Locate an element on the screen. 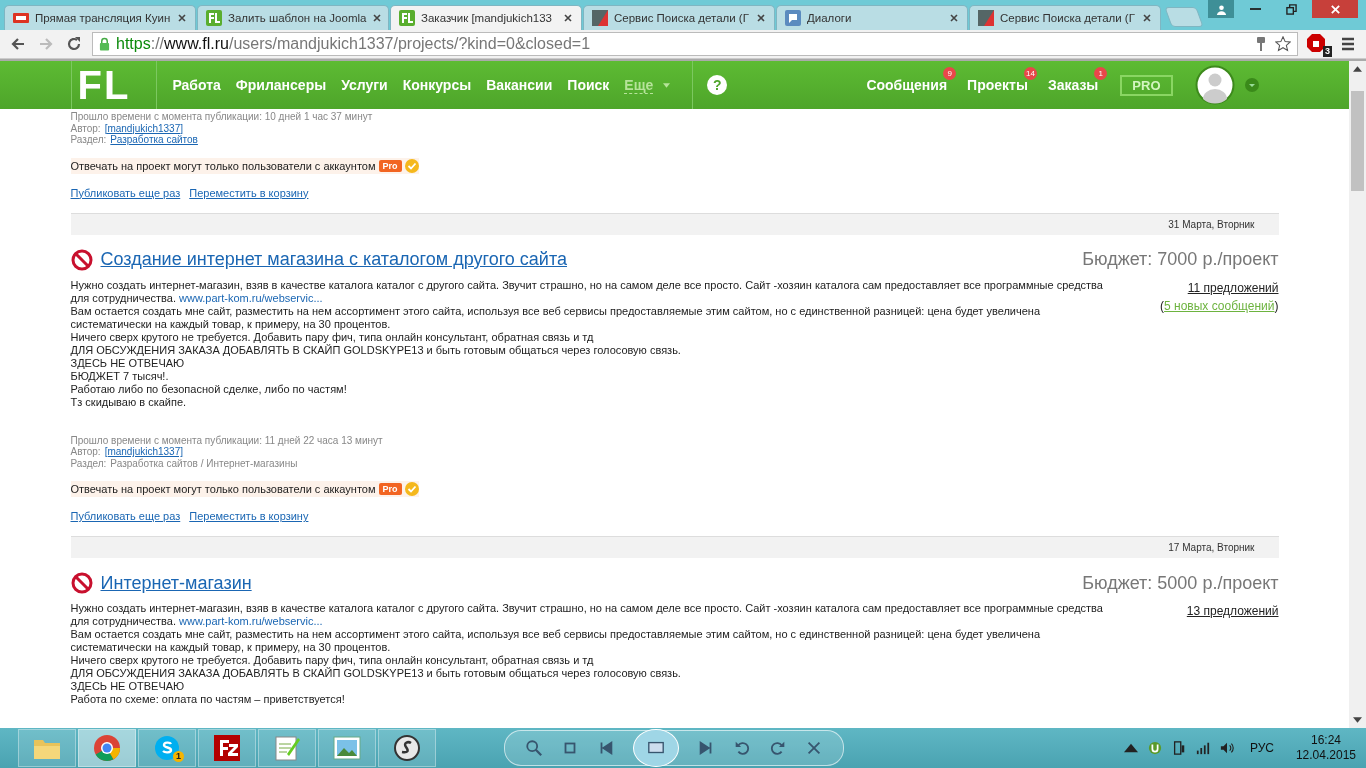 The height and width of the screenshot is (768, 1366). browser-tab: Прямая трансляция Куин is located at coordinates (100, 17).